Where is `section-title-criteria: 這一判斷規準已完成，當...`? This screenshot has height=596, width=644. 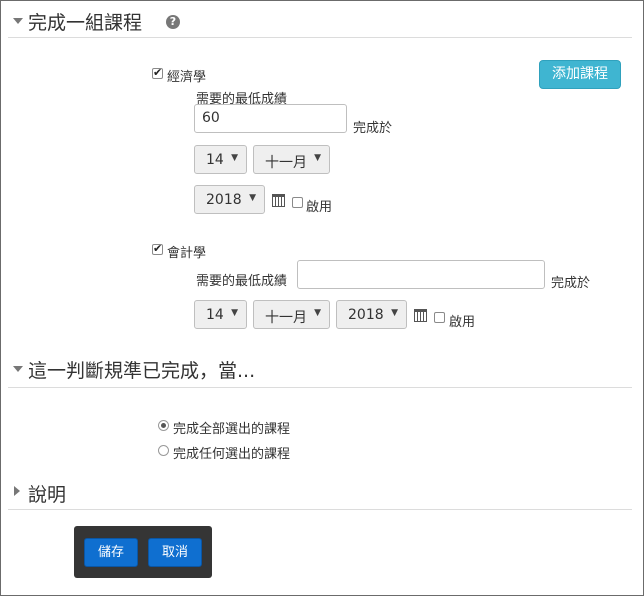 section-title-criteria: 這一判斷規準已完成，當... is located at coordinates (141, 369).